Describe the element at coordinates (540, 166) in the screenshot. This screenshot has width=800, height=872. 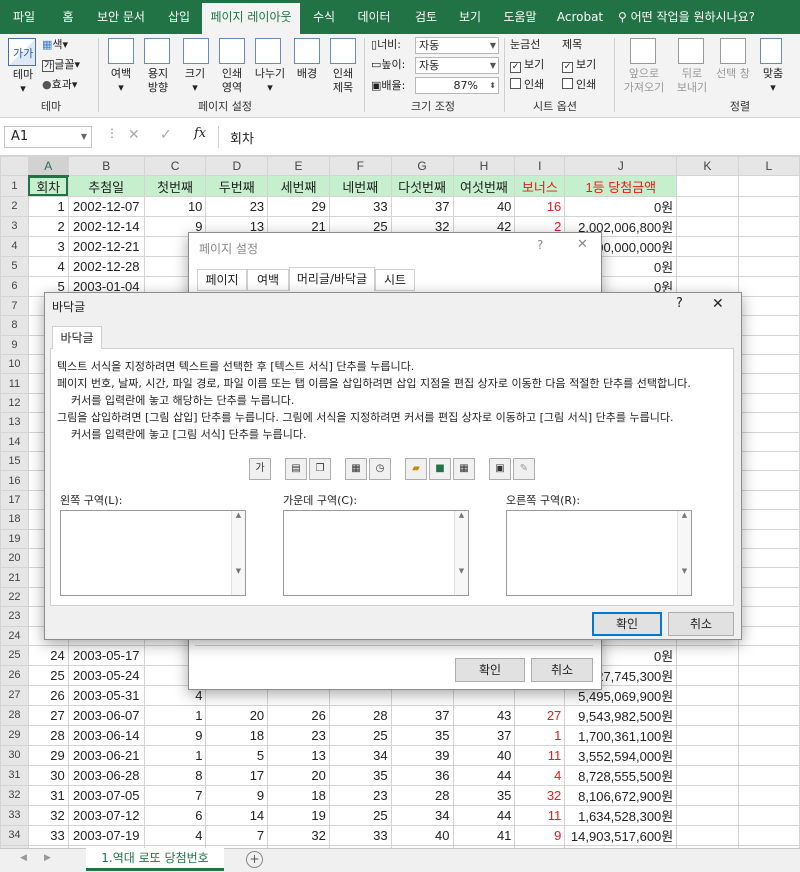
I see `column-header: I` at that location.